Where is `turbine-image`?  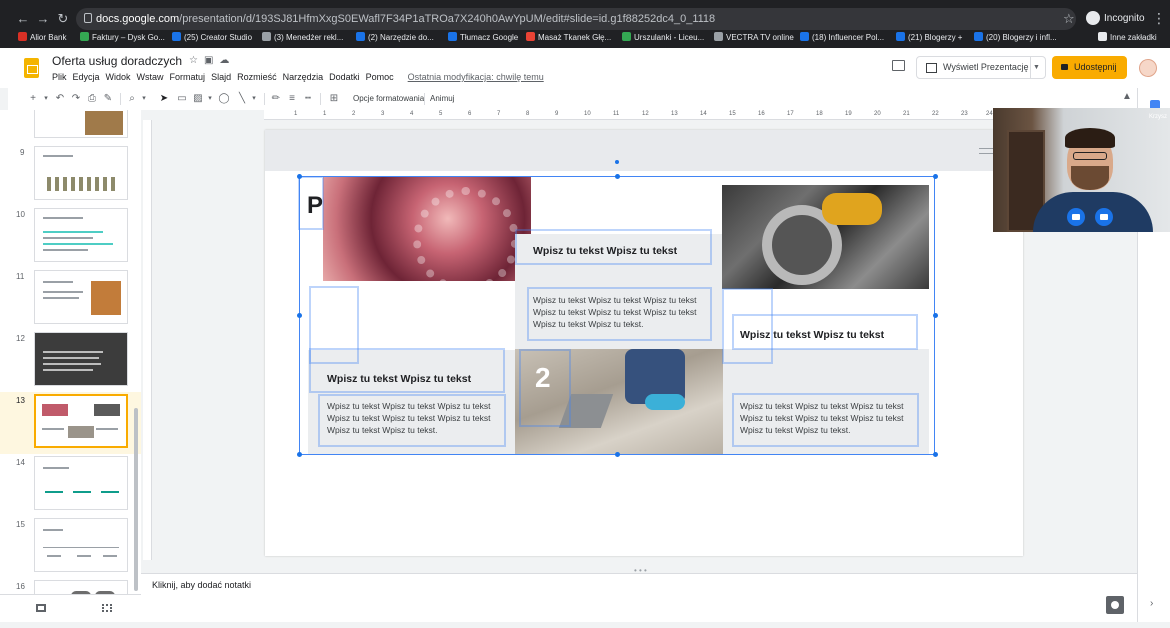
turbine-image is located at coordinates (427, 235).